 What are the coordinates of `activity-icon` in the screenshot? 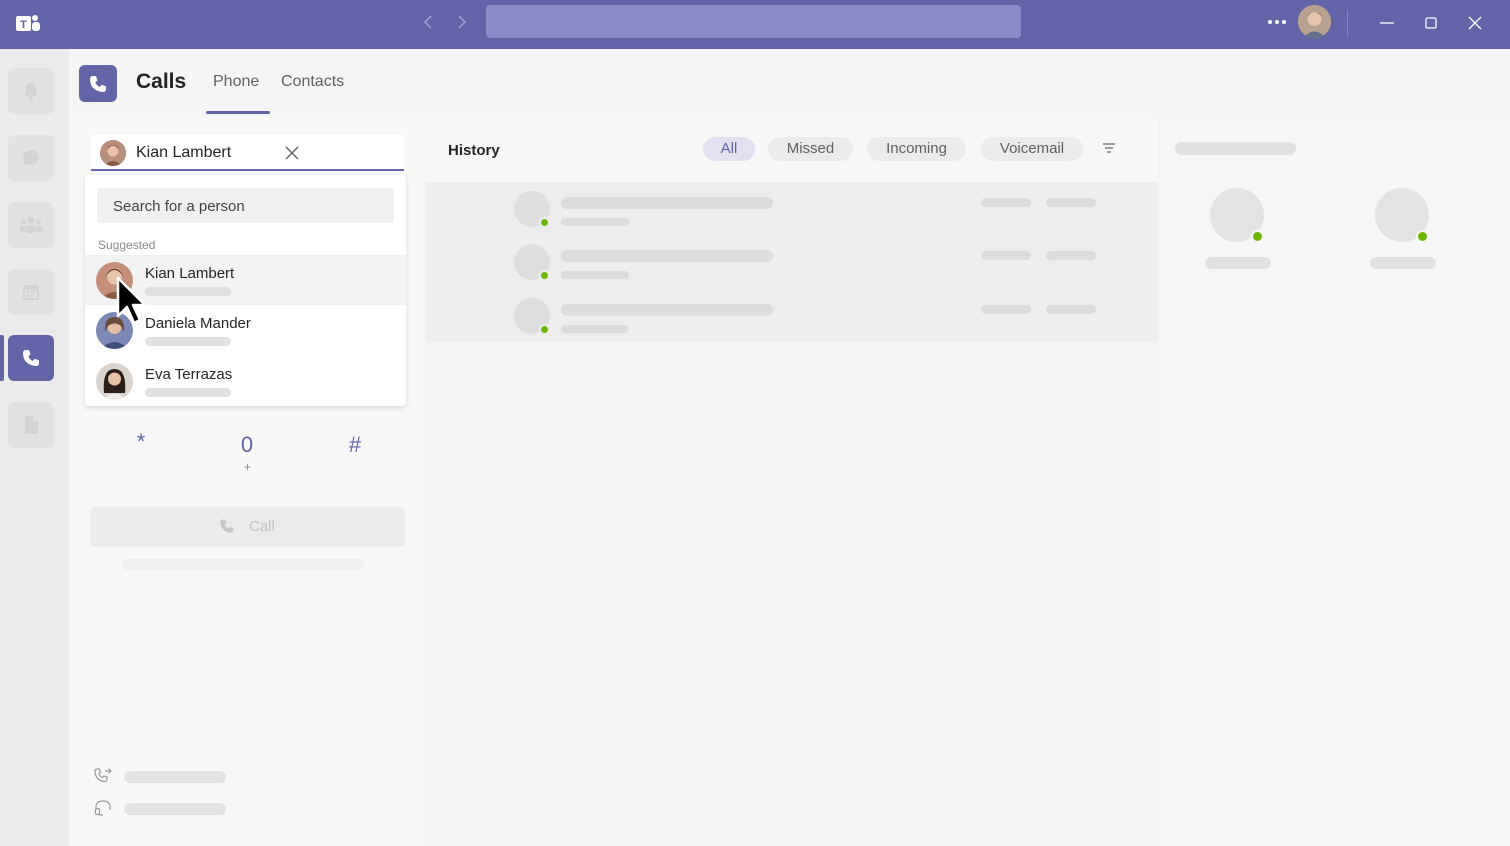 It's located at (31, 91).